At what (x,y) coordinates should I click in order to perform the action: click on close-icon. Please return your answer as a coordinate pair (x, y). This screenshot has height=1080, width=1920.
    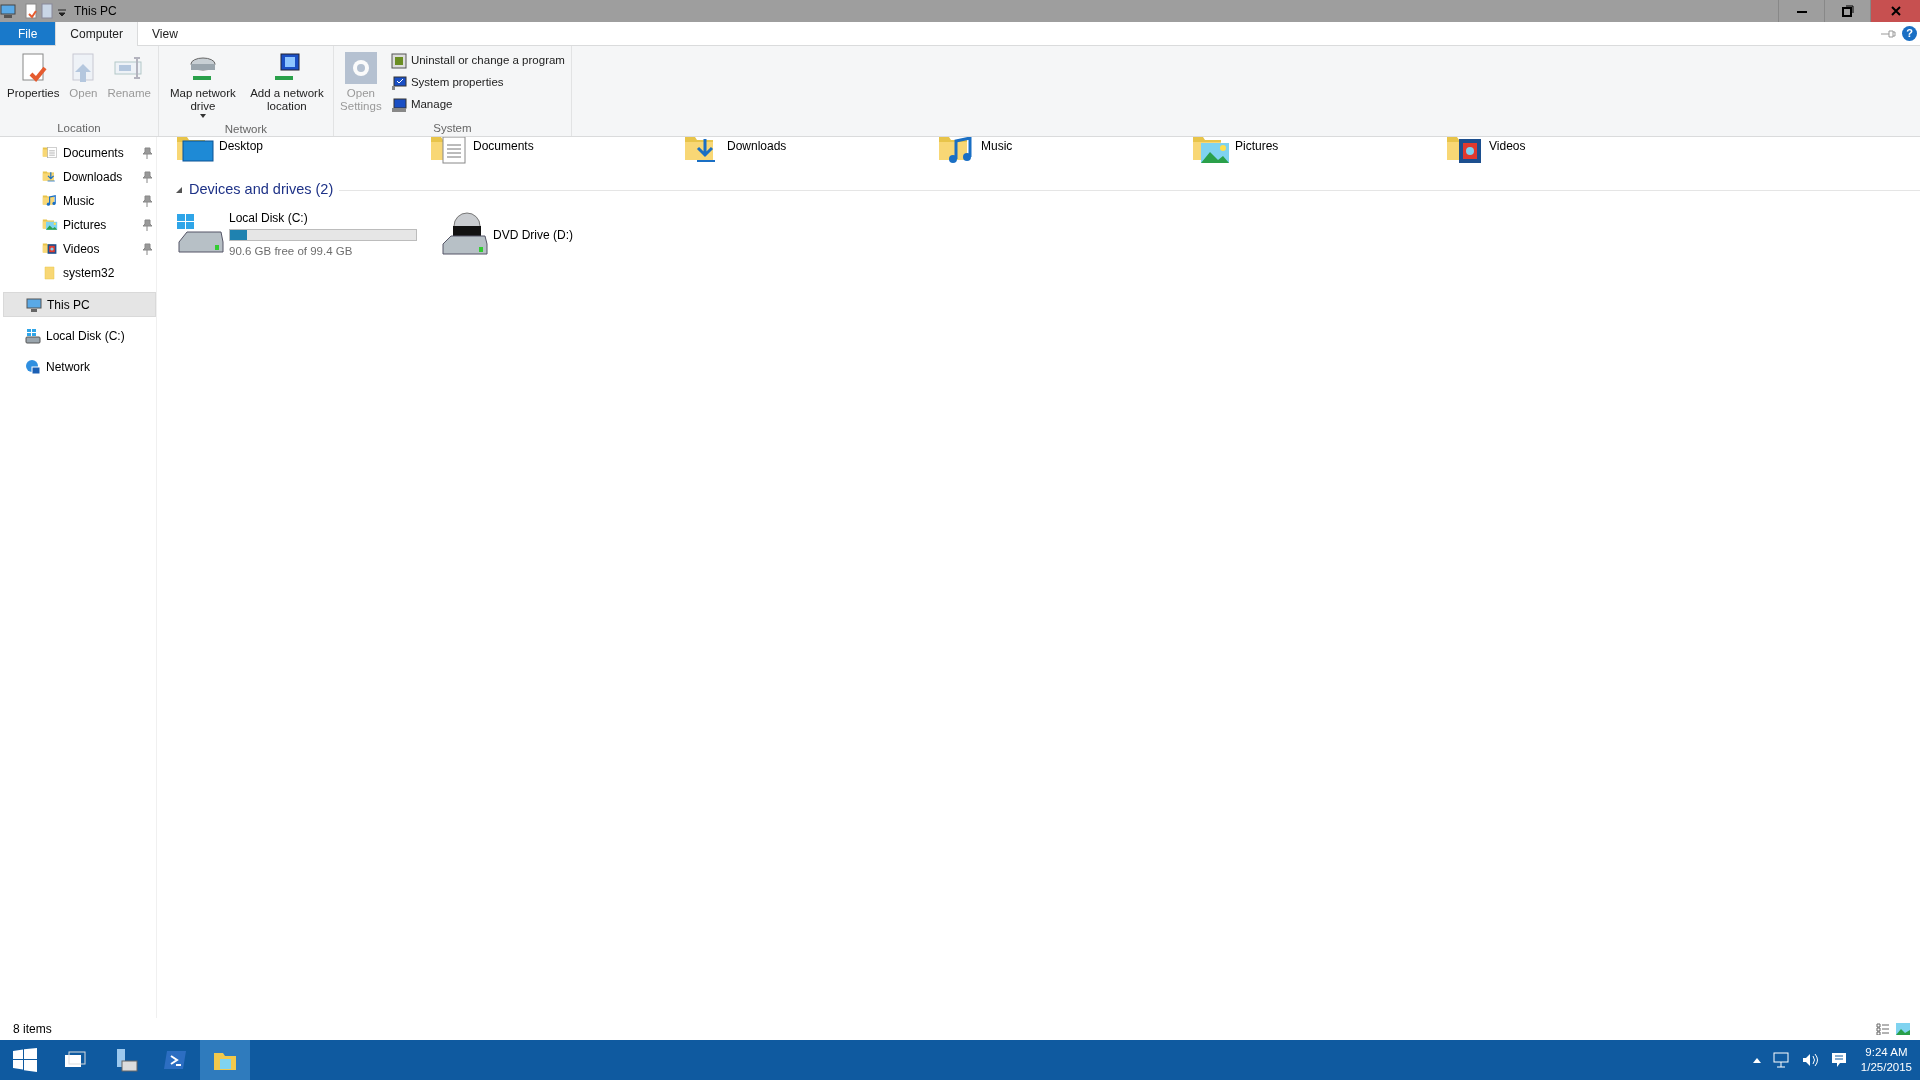
    Looking at the image, I should click on (1895, 11).